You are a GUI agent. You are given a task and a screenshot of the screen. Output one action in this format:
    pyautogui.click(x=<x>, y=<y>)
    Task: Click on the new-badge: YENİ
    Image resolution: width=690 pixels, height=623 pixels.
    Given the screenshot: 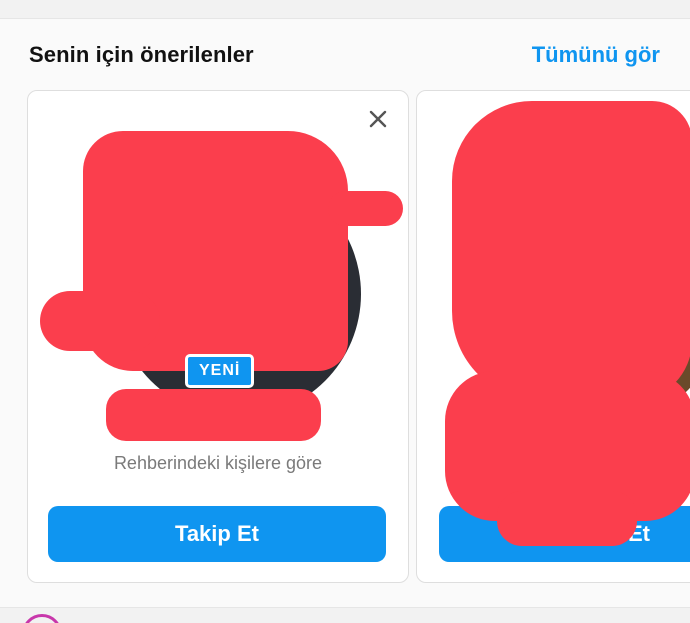 What is the action you would take?
    pyautogui.click(x=220, y=371)
    